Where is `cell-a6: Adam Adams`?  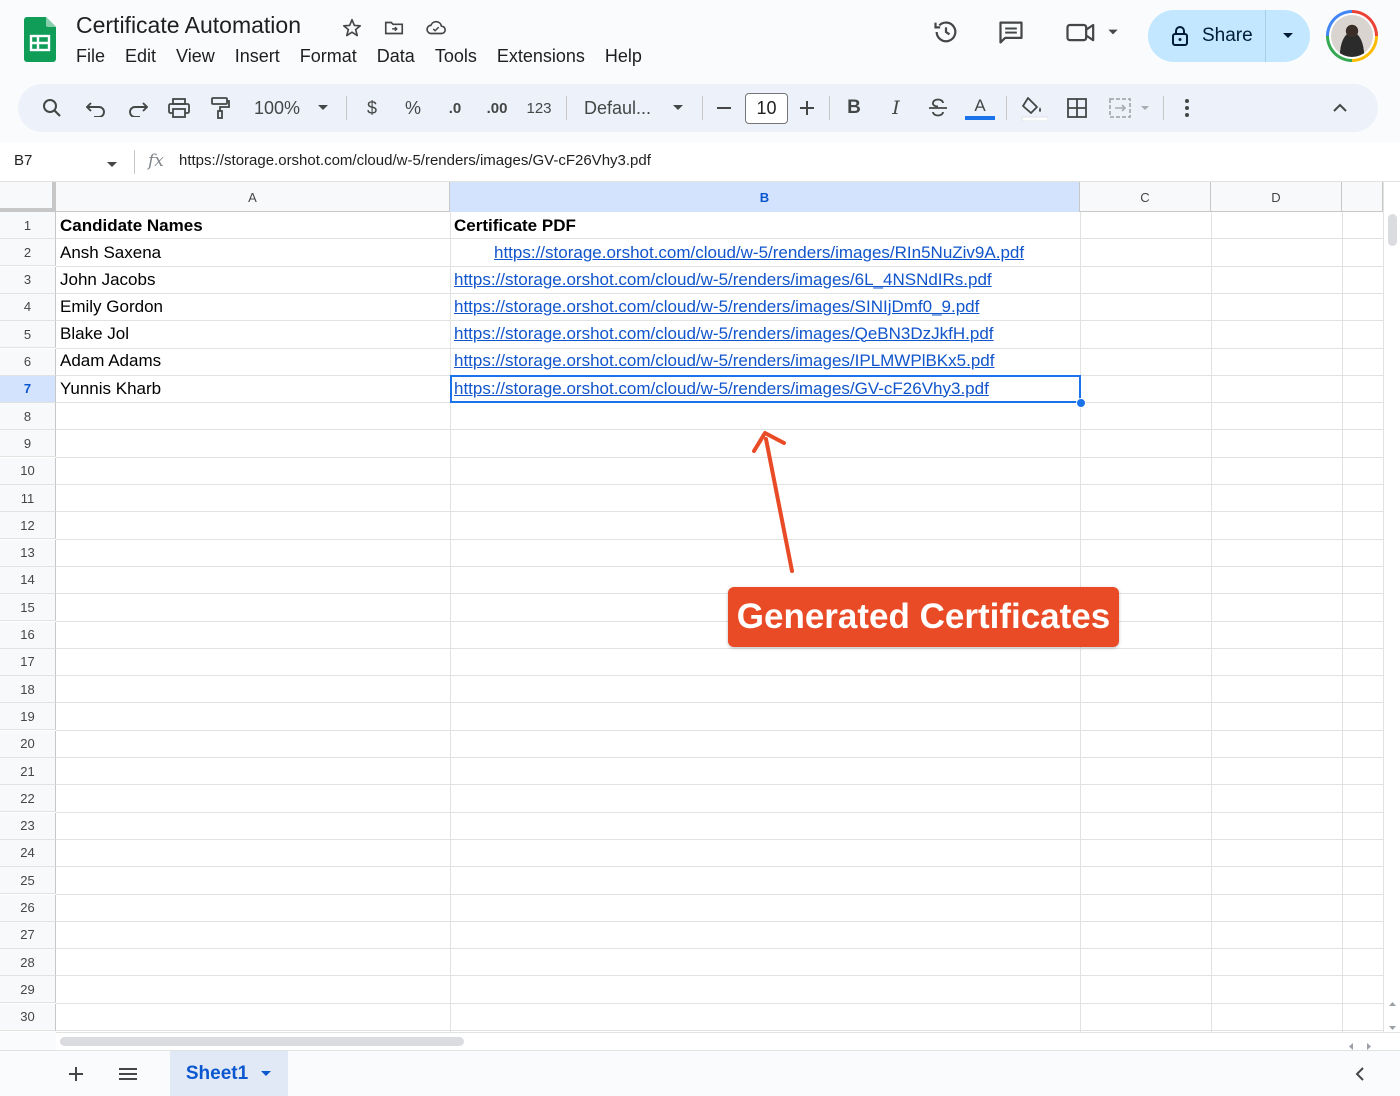
cell-a6: Adam Adams is located at coordinates (253, 360).